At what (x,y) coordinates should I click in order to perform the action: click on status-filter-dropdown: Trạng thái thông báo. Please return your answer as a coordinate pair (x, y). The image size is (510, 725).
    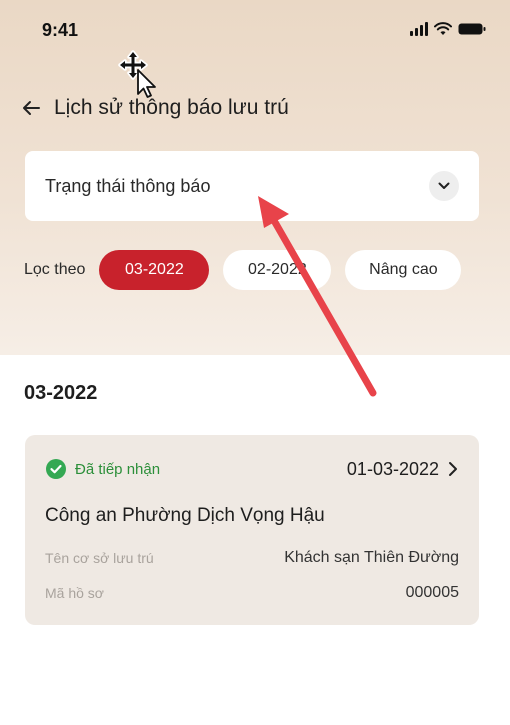
    Looking at the image, I should click on (252, 186).